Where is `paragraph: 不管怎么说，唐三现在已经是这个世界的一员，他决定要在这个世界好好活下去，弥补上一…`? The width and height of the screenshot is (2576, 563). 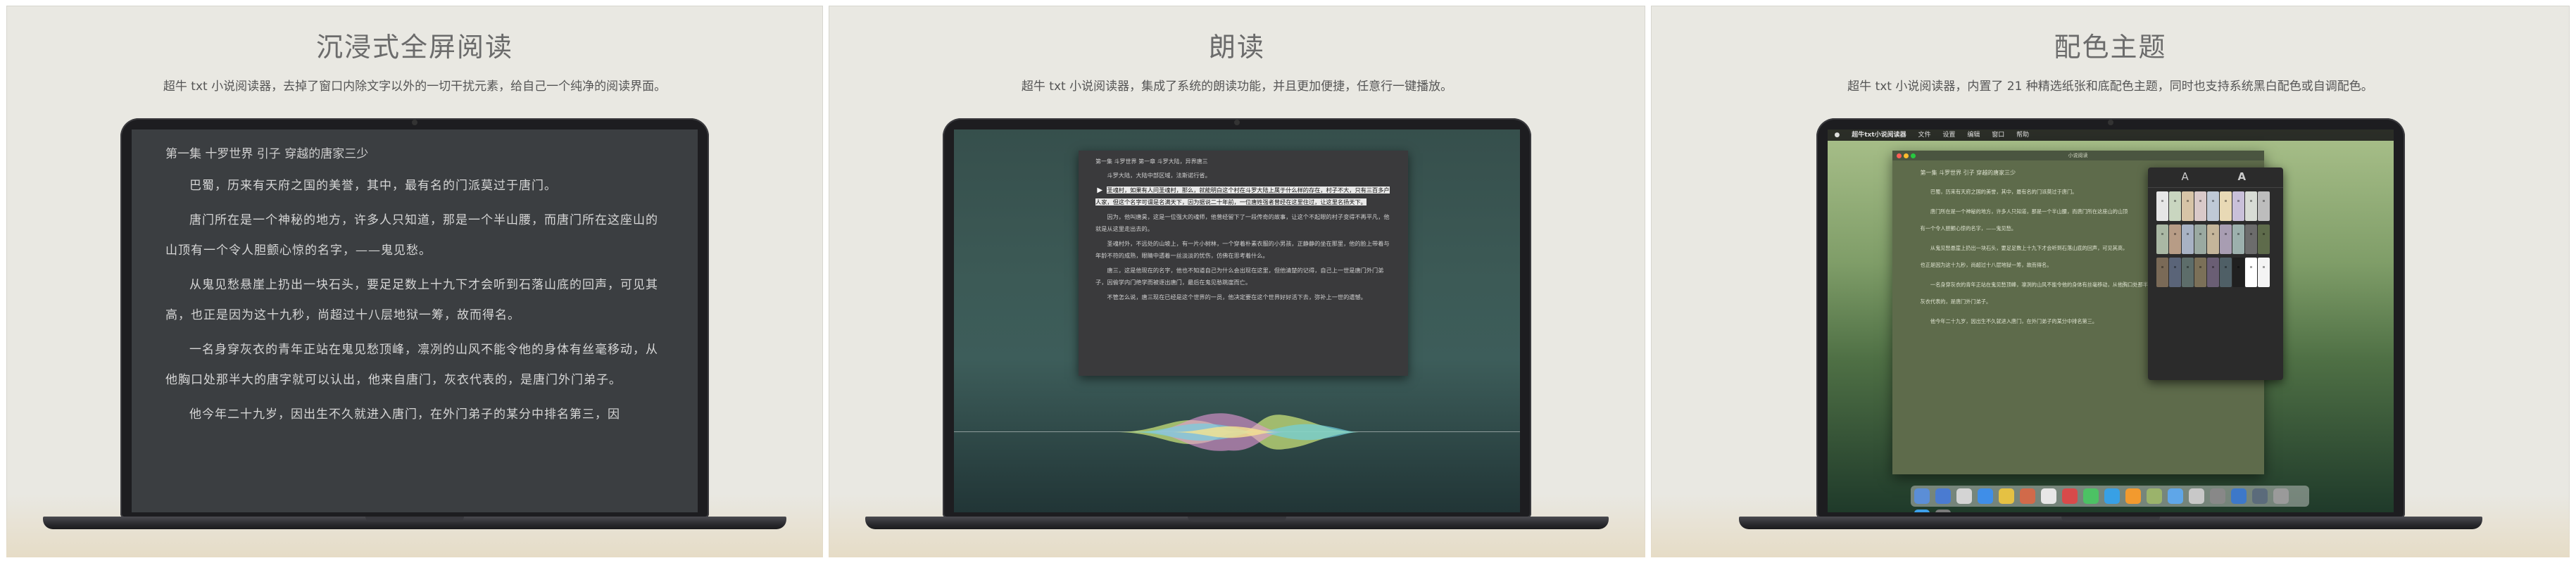 paragraph: 不管怎么说，唐三现在已经是这个世界的一员，他决定要在这个世界好好活下去，弥补上一… is located at coordinates (1243, 297).